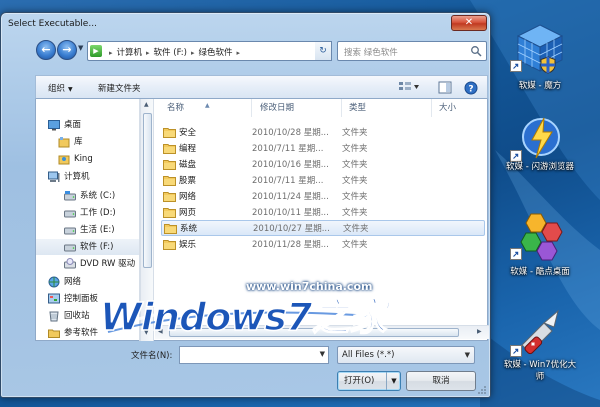 The height and width of the screenshot is (407, 600). Describe the element at coordinates (57, 89) in the screenshot. I see `organize-label: 组织` at that location.